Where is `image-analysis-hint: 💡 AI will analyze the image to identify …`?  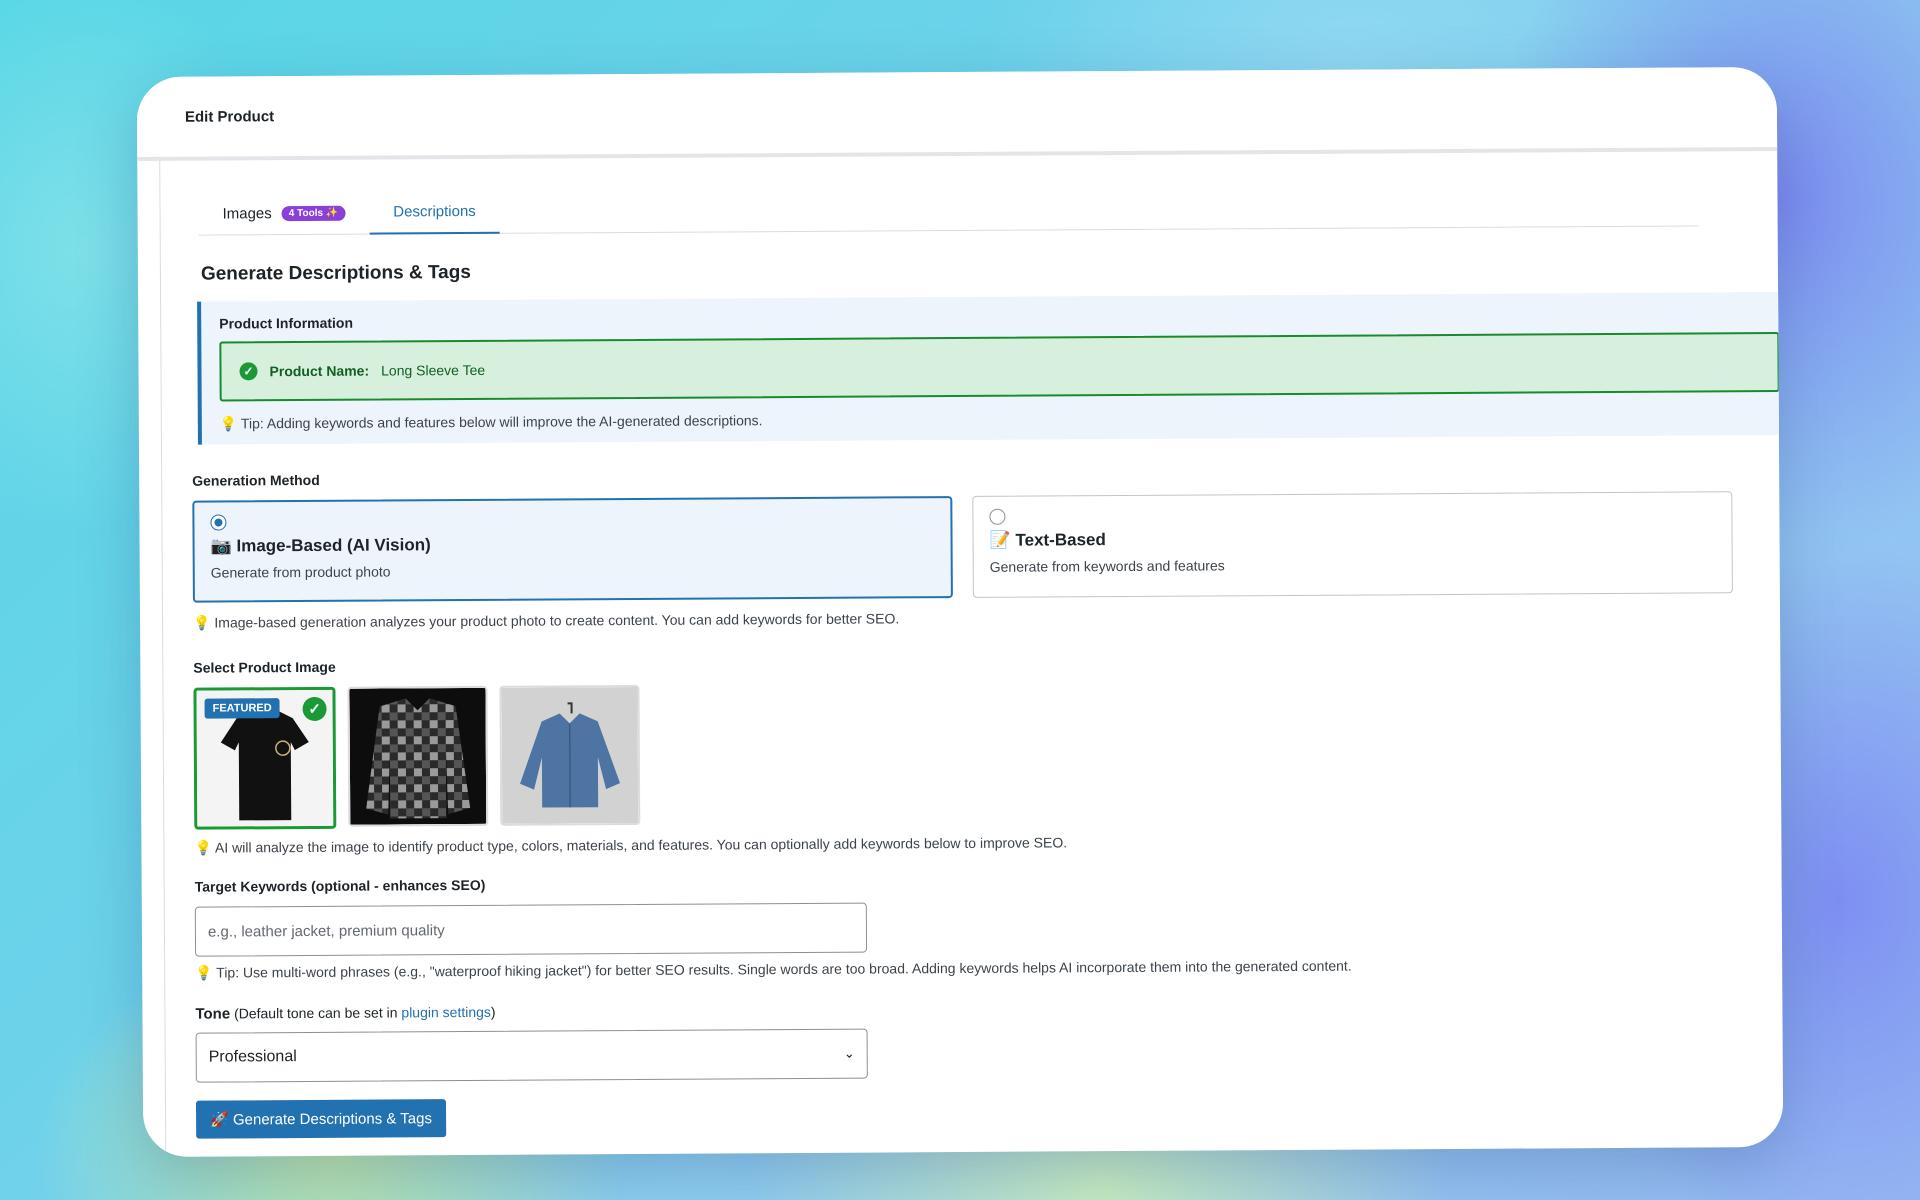
image-analysis-hint: 💡 AI will analyze the image to identify … is located at coordinates (631, 845).